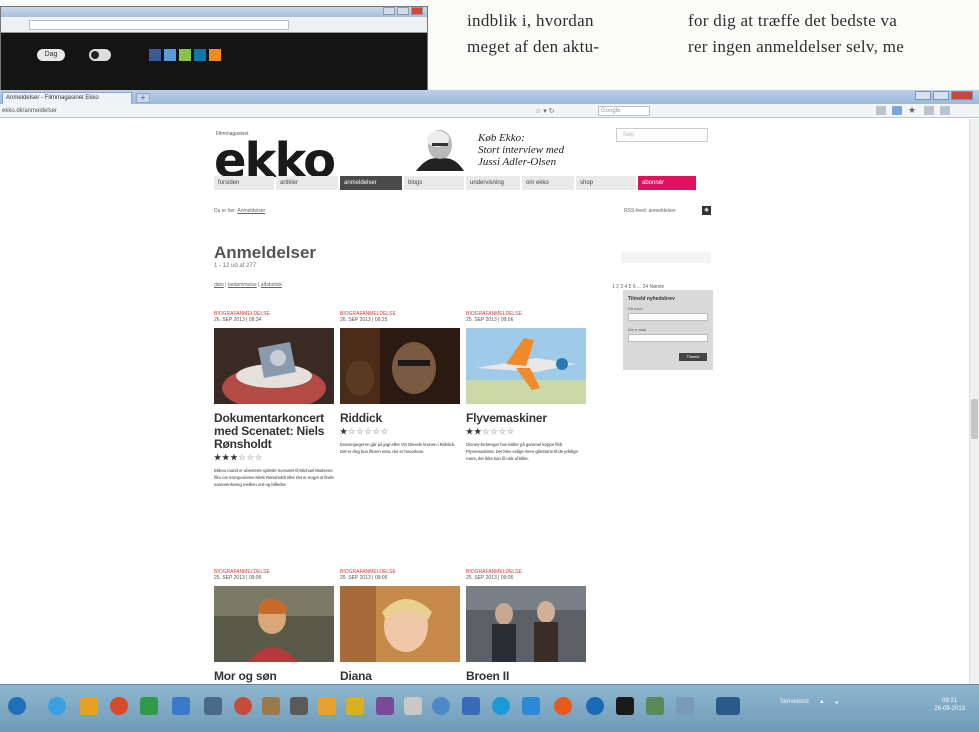 Image resolution: width=979 pixels, height=732 pixels. Describe the element at coordinates (181, 706) in the screenshot. I see `explorer-icon` at that location.